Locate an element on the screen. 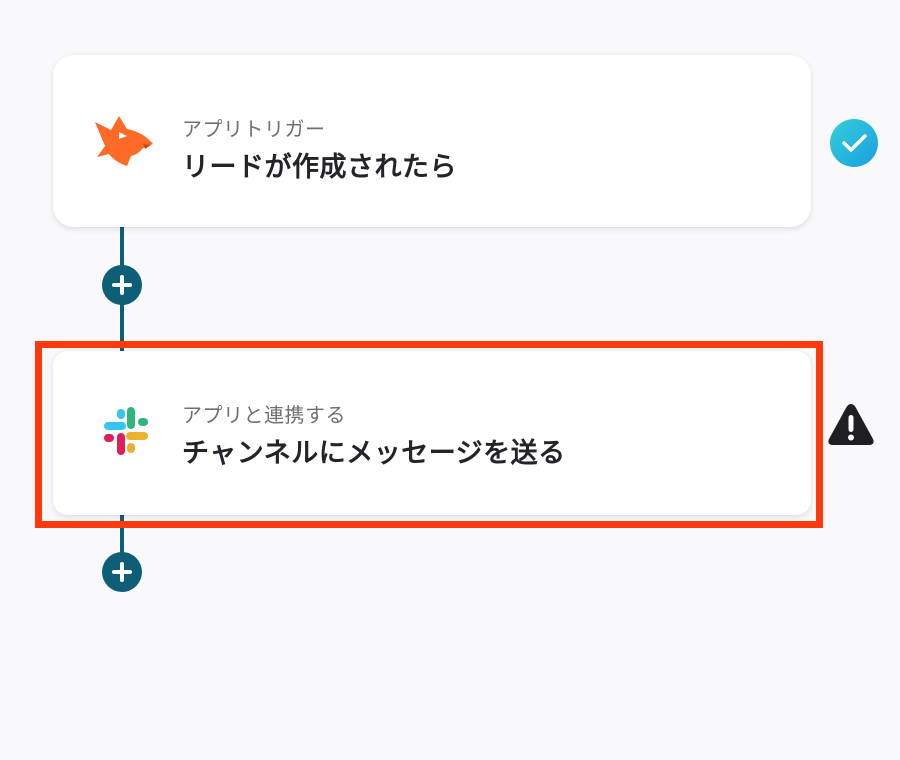 Image resolution: width=900 pixels, height=760 pixels. fox-app-icon is located at coordinates (126, 143).